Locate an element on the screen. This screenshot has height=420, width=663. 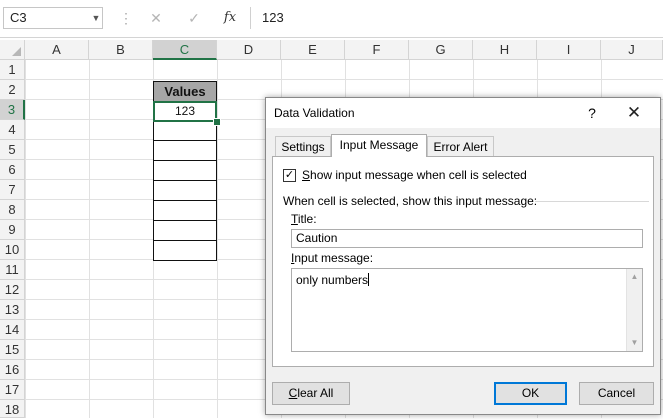
input-message-text: only numbers is located at coordinates (333, 280).